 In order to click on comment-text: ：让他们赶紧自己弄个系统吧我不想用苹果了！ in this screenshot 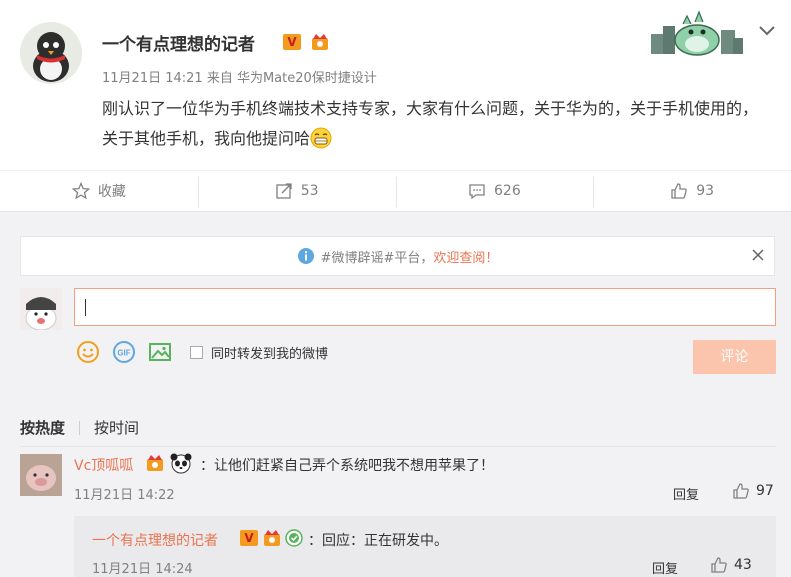, I will do `click(347, 466)`.